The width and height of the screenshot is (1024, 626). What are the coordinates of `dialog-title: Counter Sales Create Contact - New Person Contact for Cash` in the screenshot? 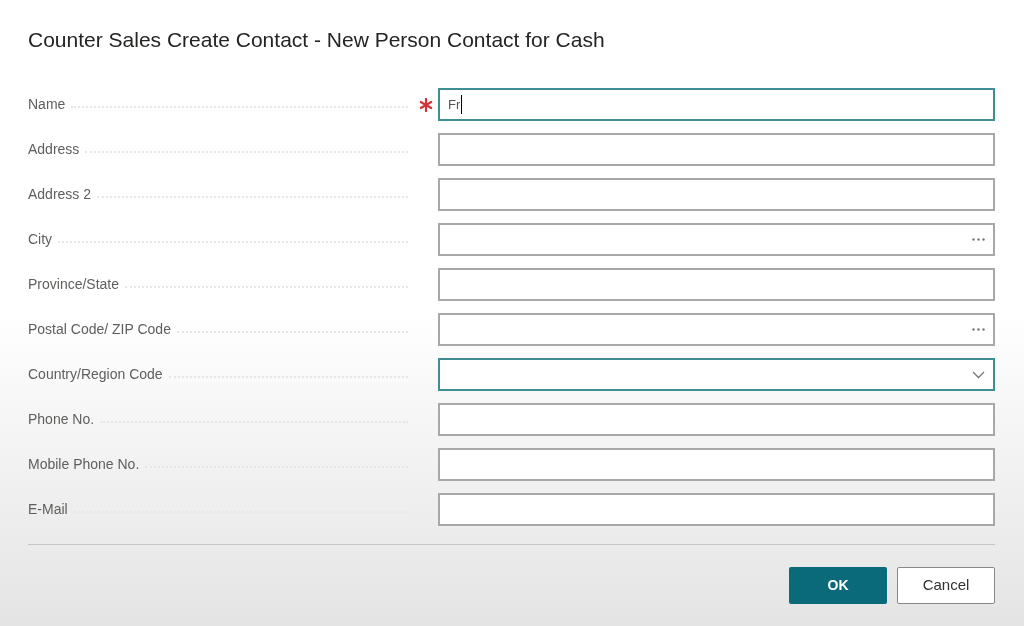 It's located at (316, 40).